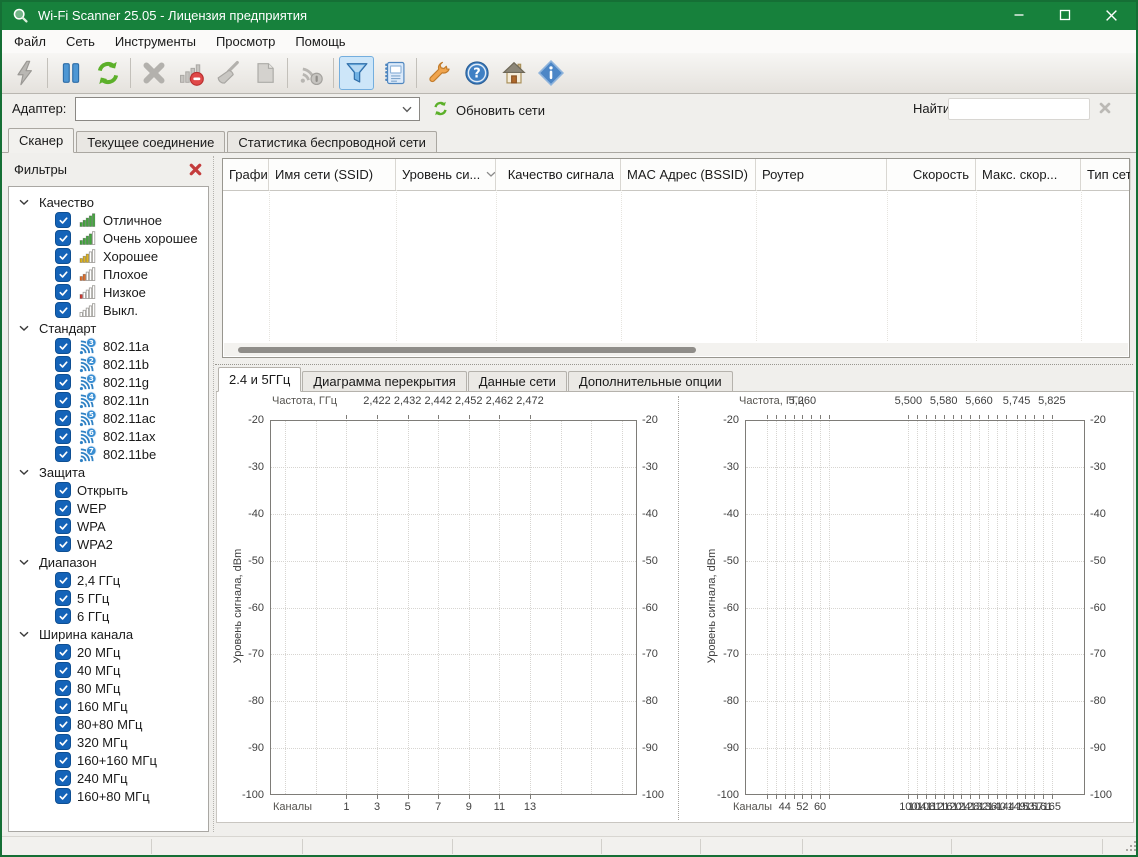 This screenshot has height=857, width=1138. What do you see at coordinates (108, 760) in the screenshot?
I see `filter-channel-width-6: 160+160 МГц` at bounding box center [108, 760].